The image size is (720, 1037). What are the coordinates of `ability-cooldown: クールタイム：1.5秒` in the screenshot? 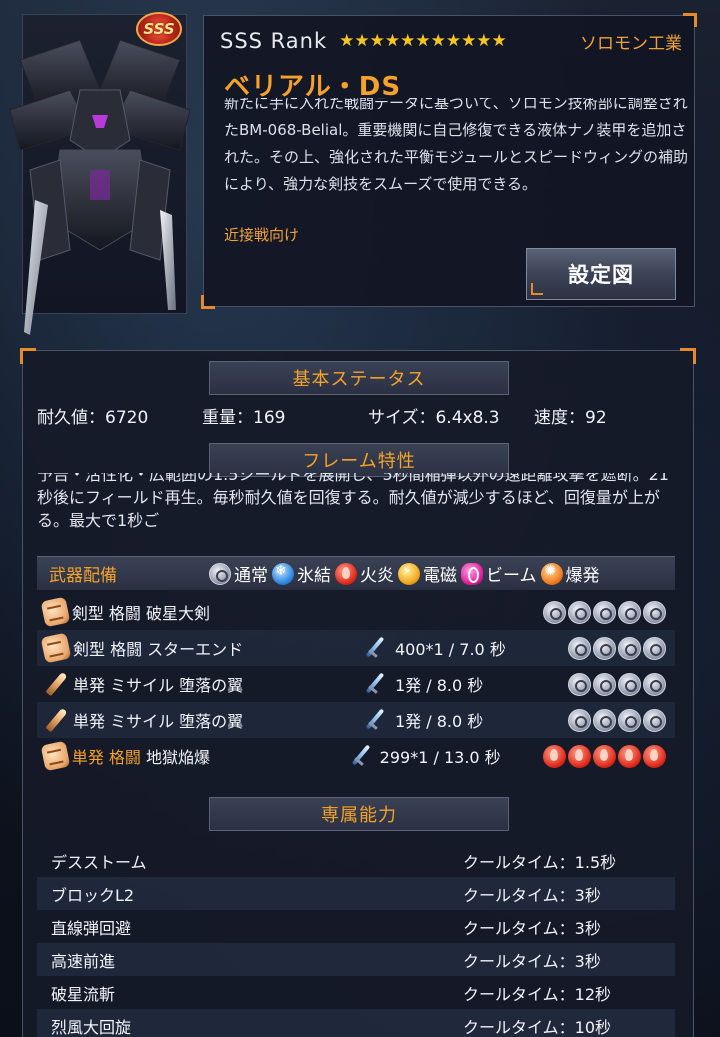 It's located at (540, 862).